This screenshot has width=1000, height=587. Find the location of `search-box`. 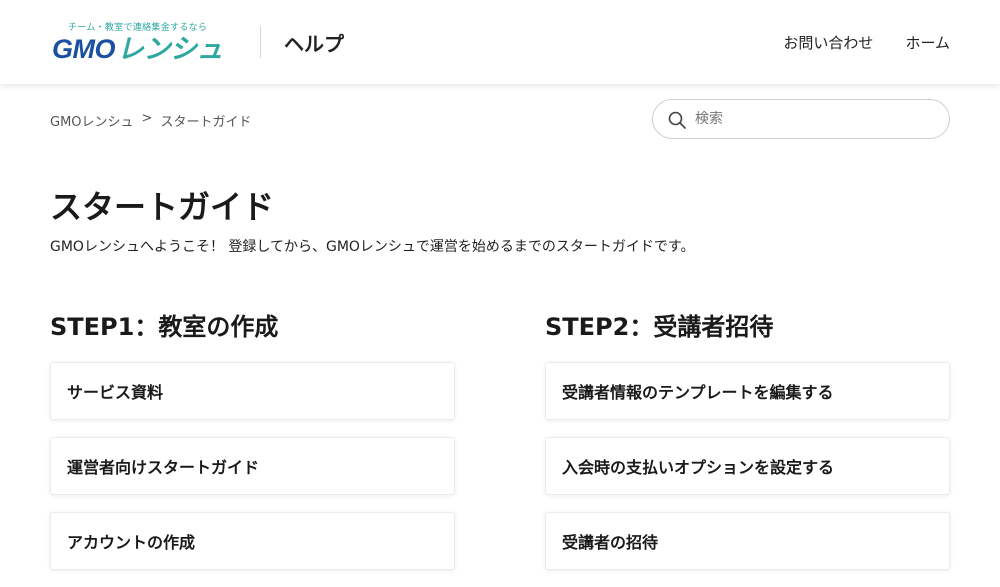

search-box is located at coordinates (801, 119).